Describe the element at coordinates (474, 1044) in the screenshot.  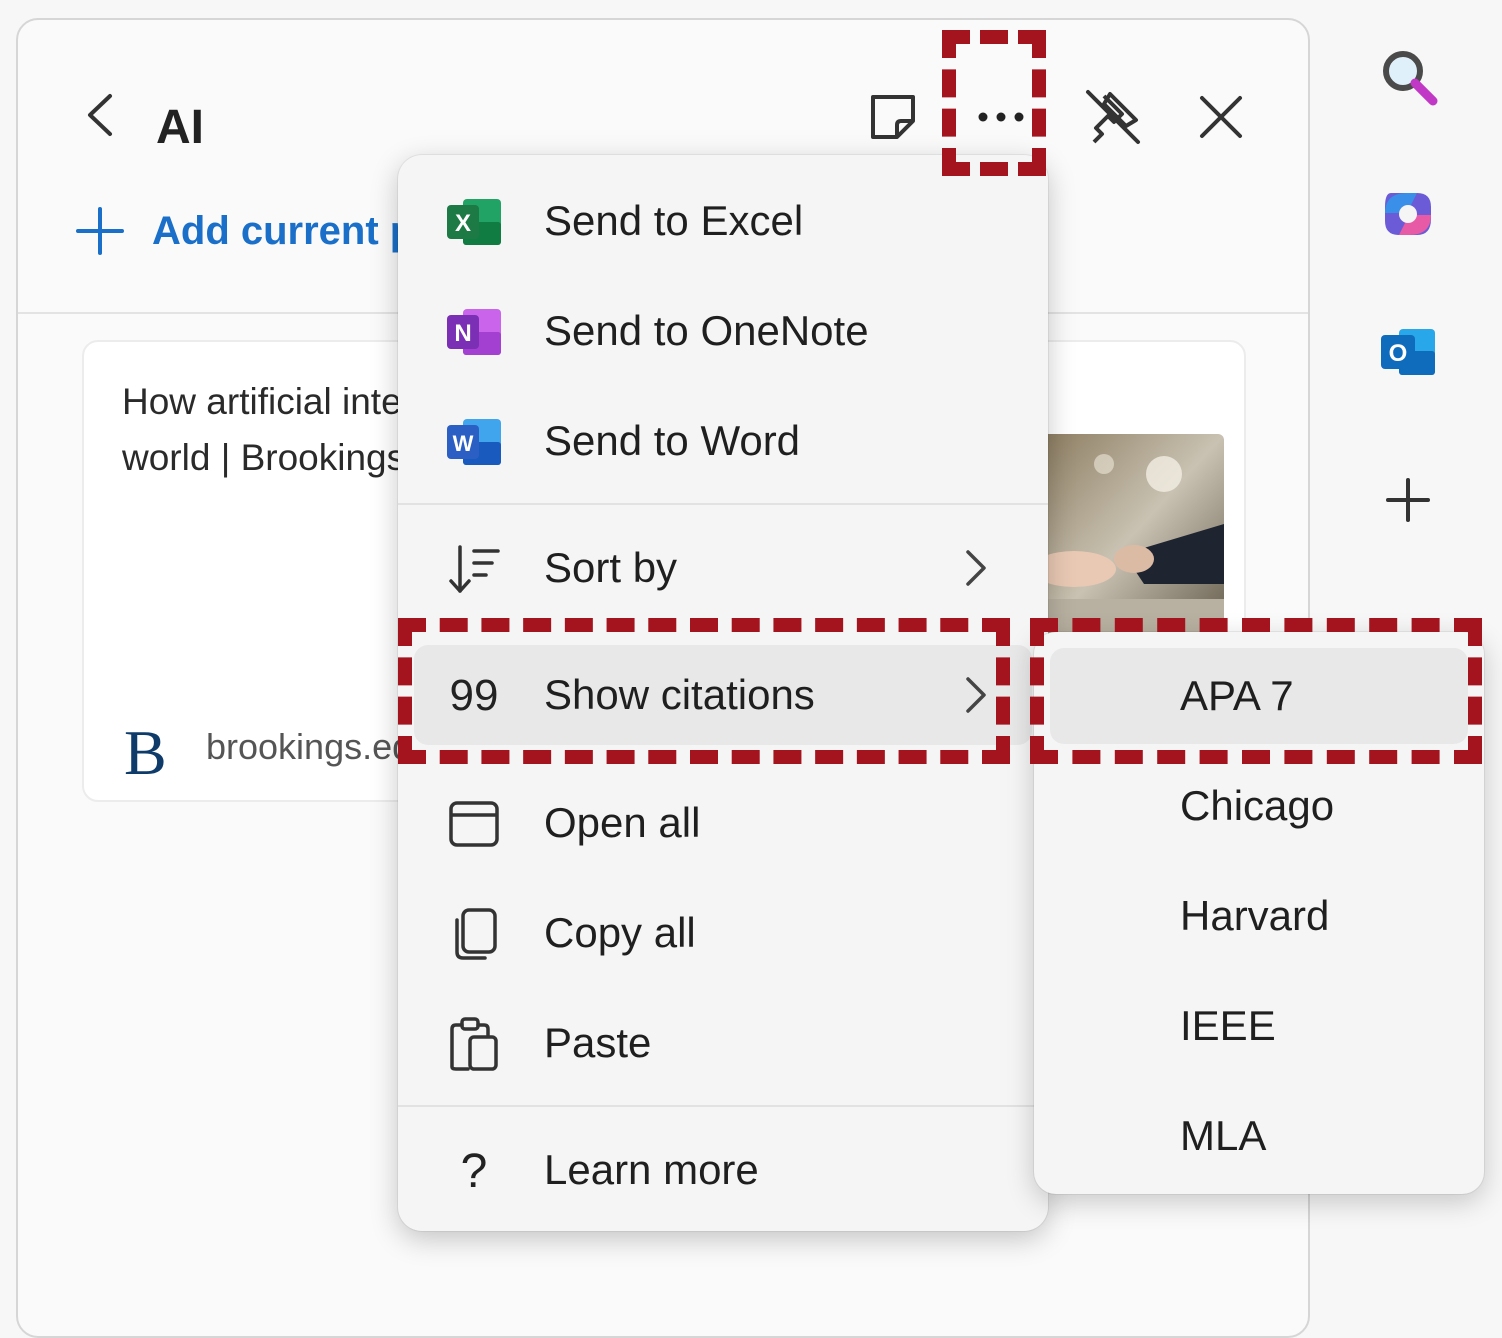
I see `paste-icon` at that location.